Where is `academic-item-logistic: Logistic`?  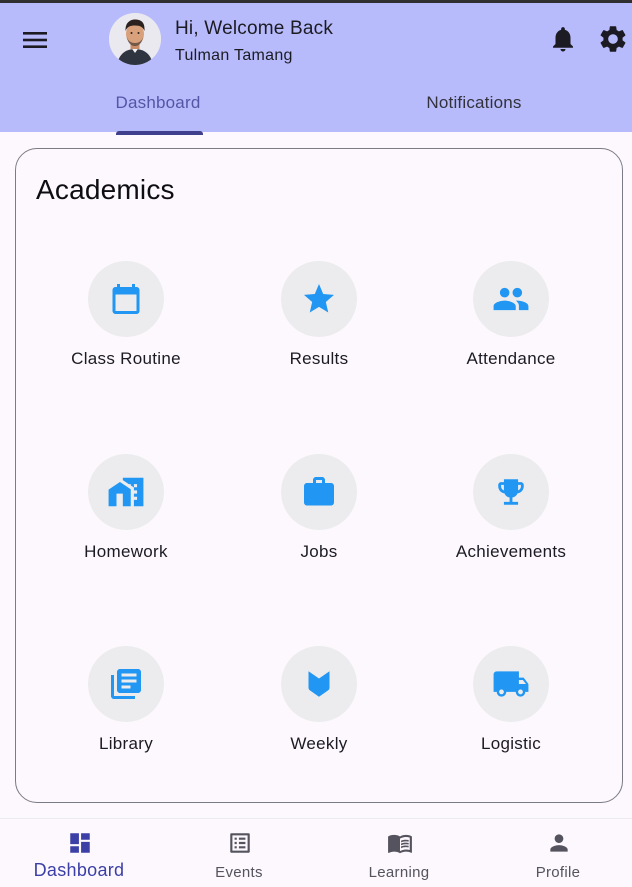
academic-item-logistic: Logistic is located at coordinates (511, 711).